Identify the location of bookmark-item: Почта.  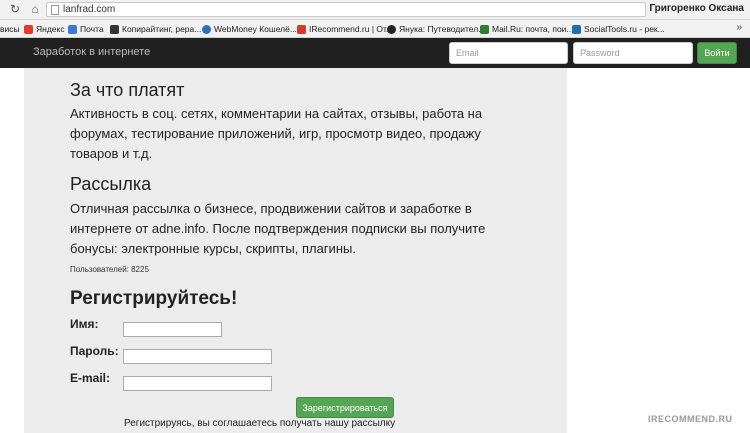
(86, 29).